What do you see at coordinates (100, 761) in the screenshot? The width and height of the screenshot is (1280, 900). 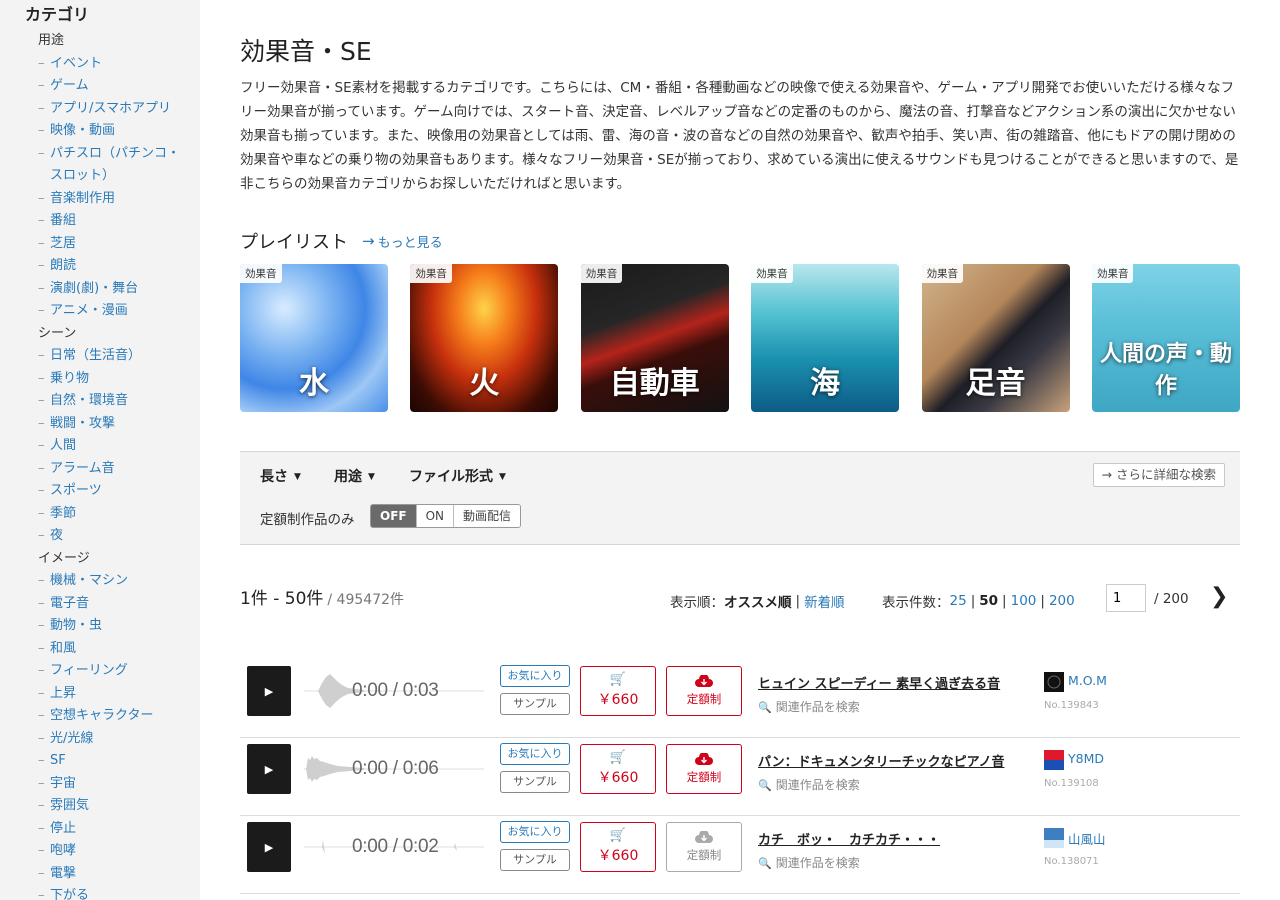 I see `sidebar-item: – SF` at bounding box center [100, 761].